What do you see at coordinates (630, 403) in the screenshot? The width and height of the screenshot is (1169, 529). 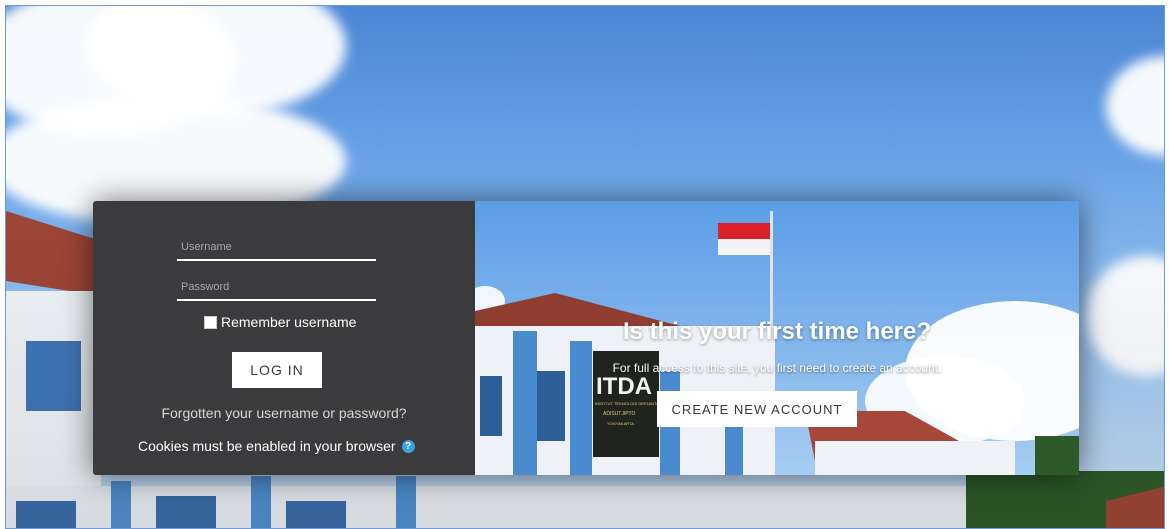 I see `sign-line1: INSTITUT TEKNOLOGI DIRGANTARA` at bounding box center [630, 403].